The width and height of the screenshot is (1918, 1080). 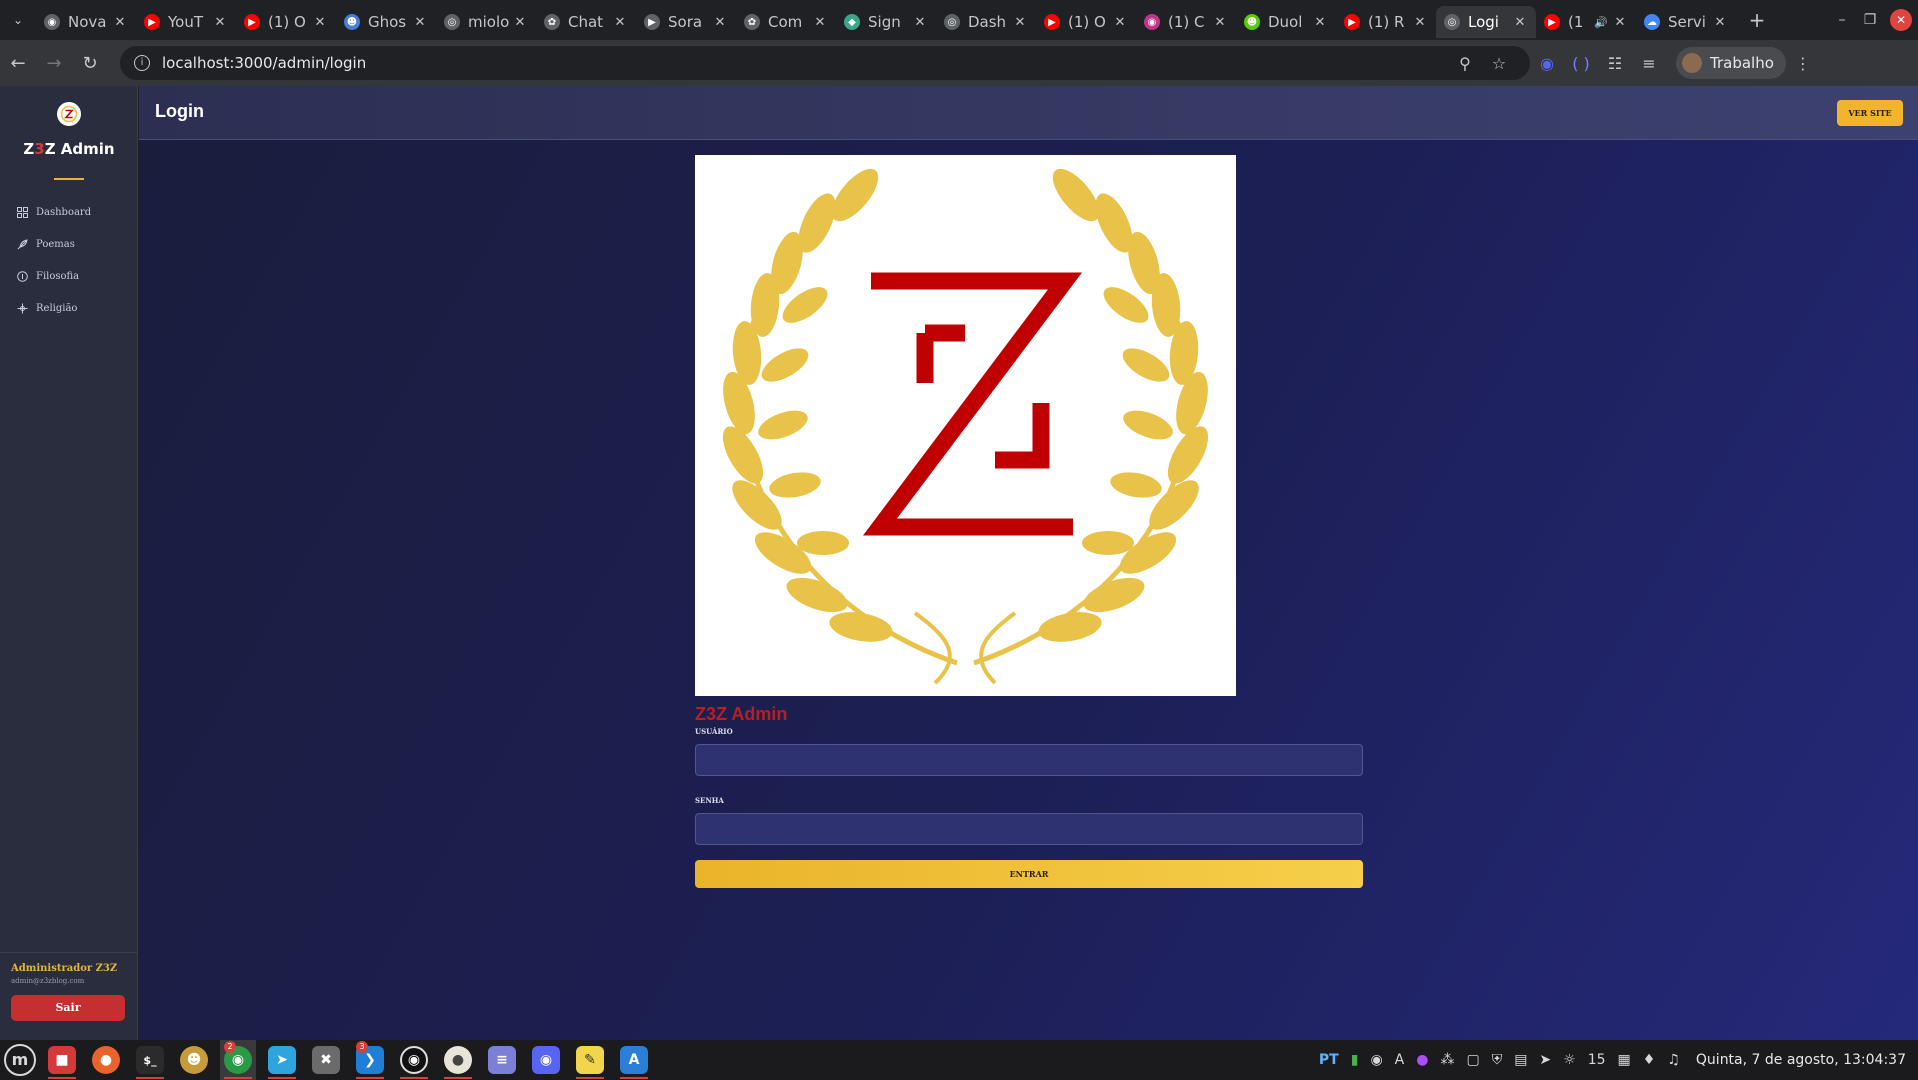 What do you see at coordinates (1497, 1060) in the screenshot?
I see `shield-icon: ⛨` at bounding box center [1497, 1060].